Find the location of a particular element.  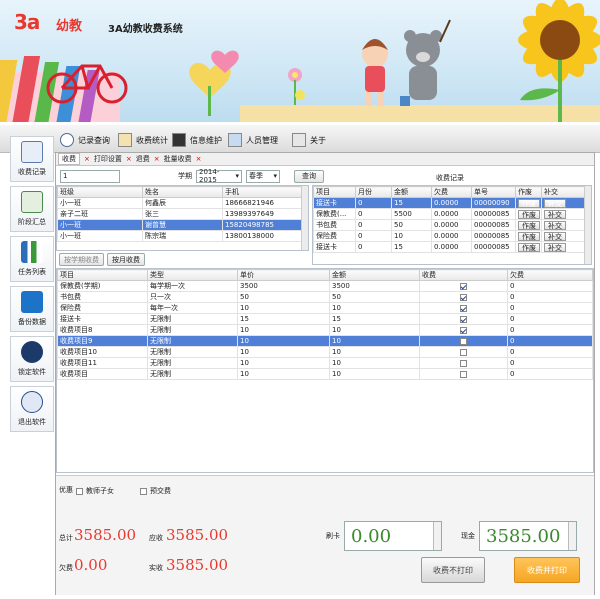

table-row: 收费项目9 无限制 10 10 0 is located at coordinates (325, 341).